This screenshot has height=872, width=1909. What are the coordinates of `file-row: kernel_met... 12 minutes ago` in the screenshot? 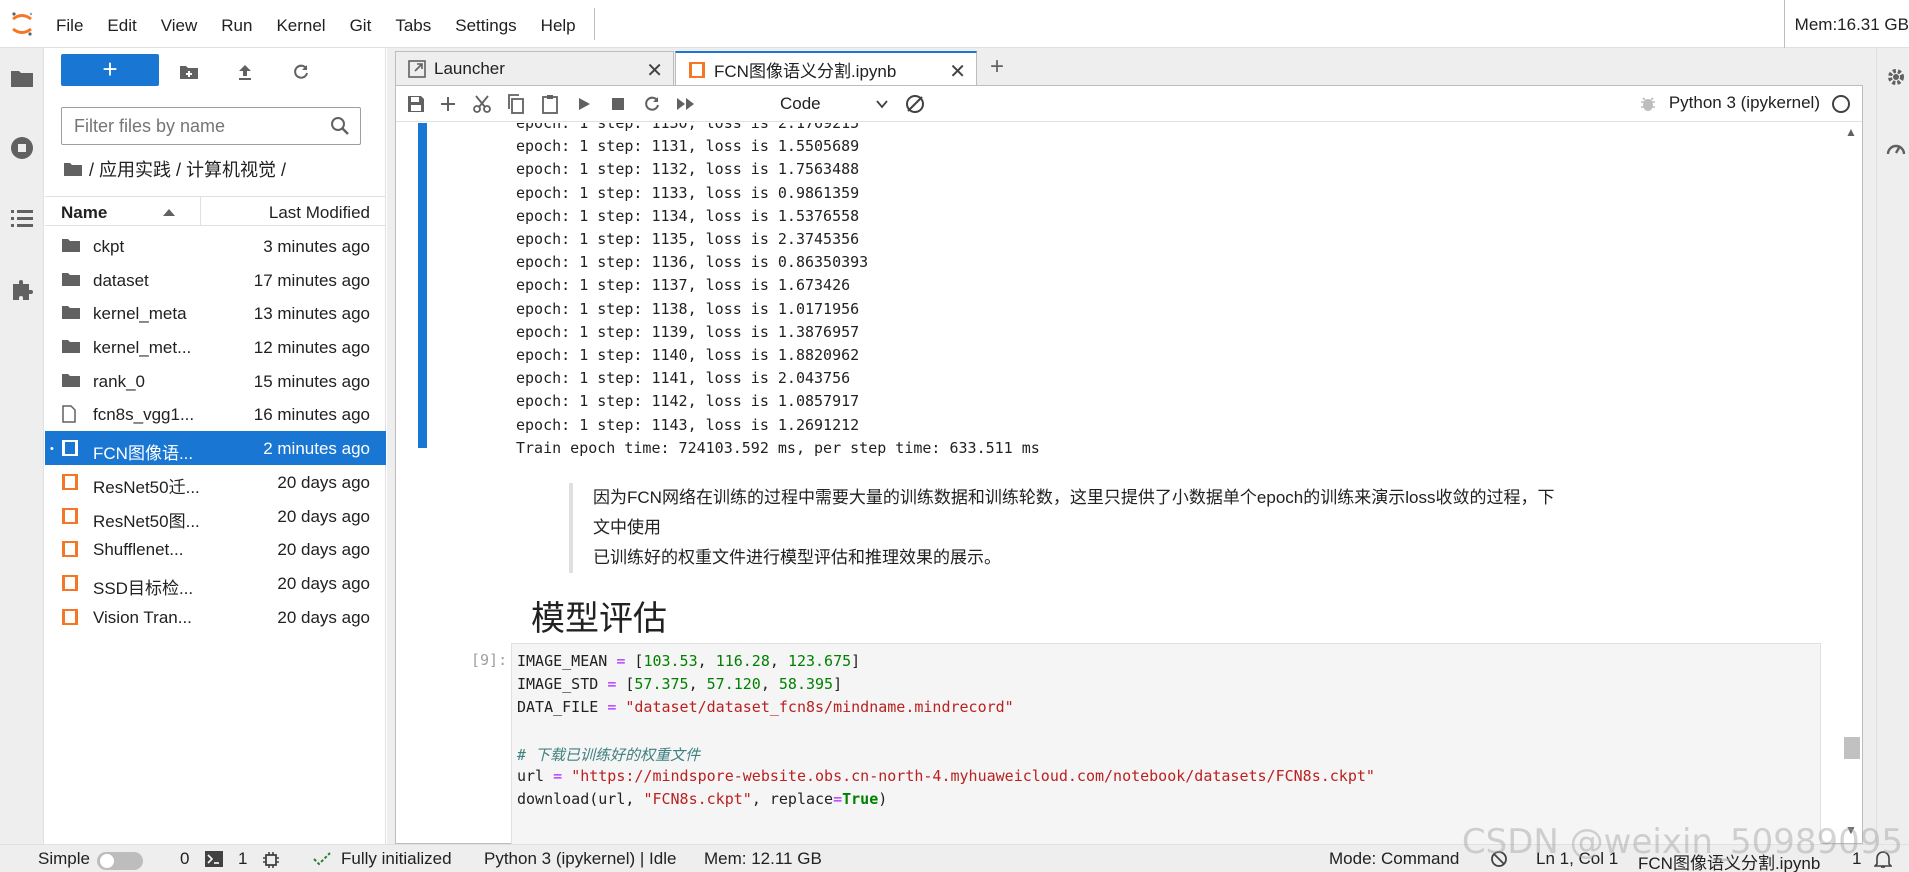 It's located at (215, 347).